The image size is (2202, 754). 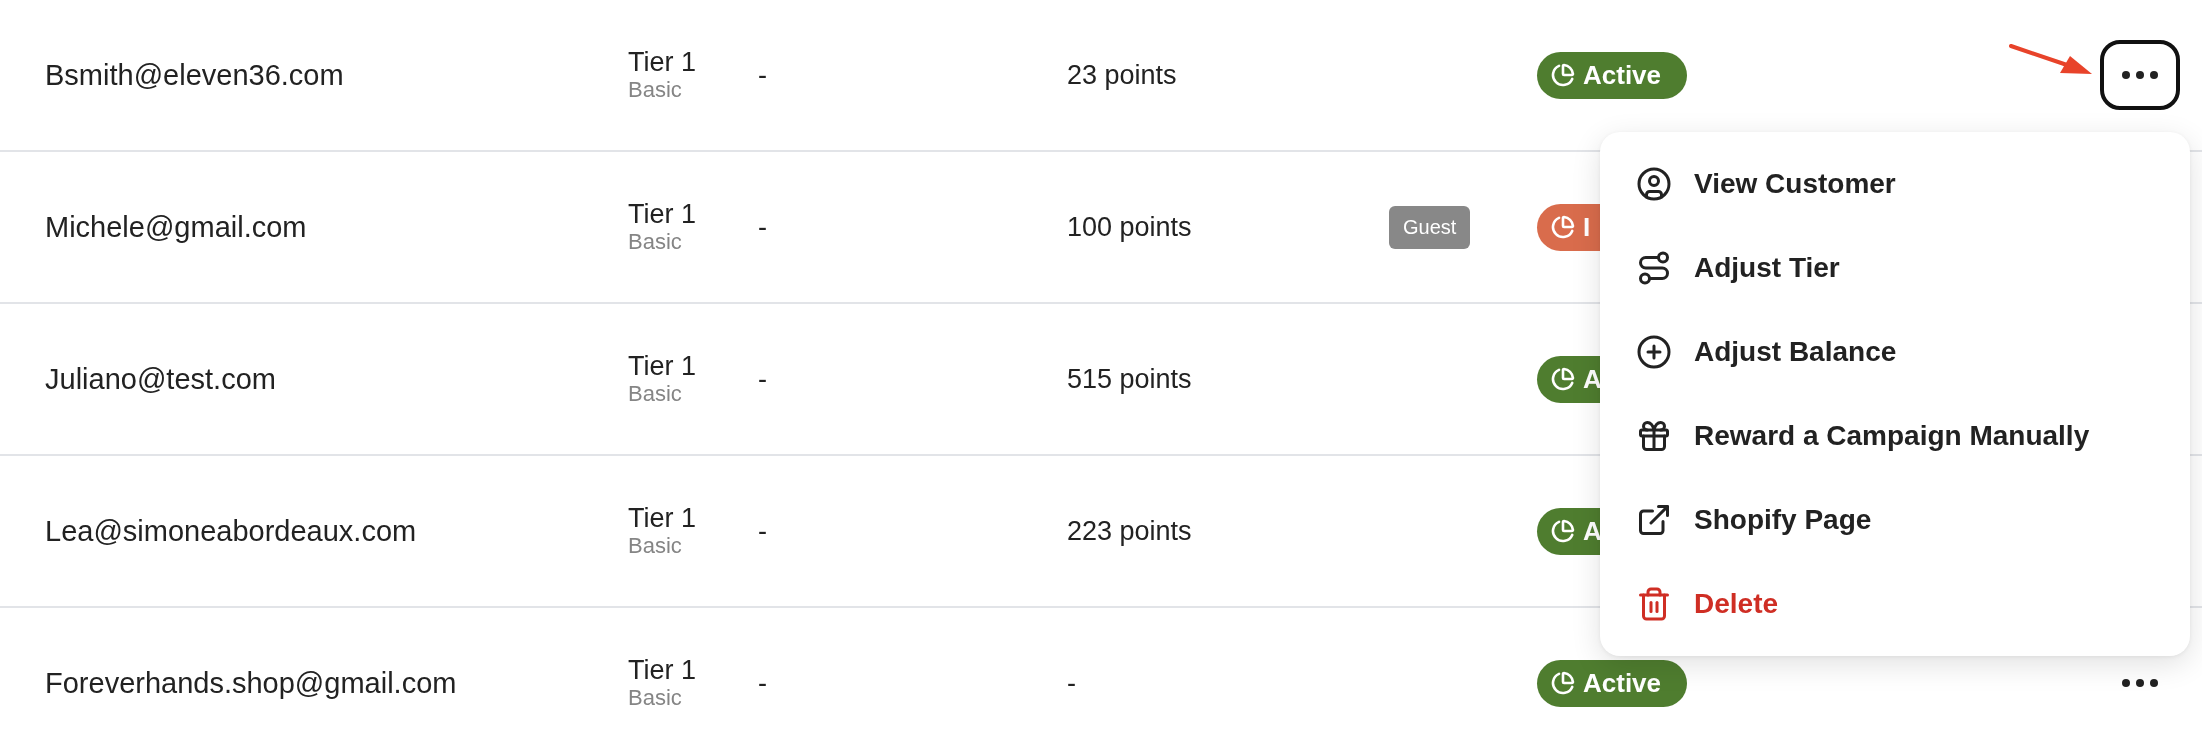 I want to click on status-label: I, so click(x=1587, y=227).